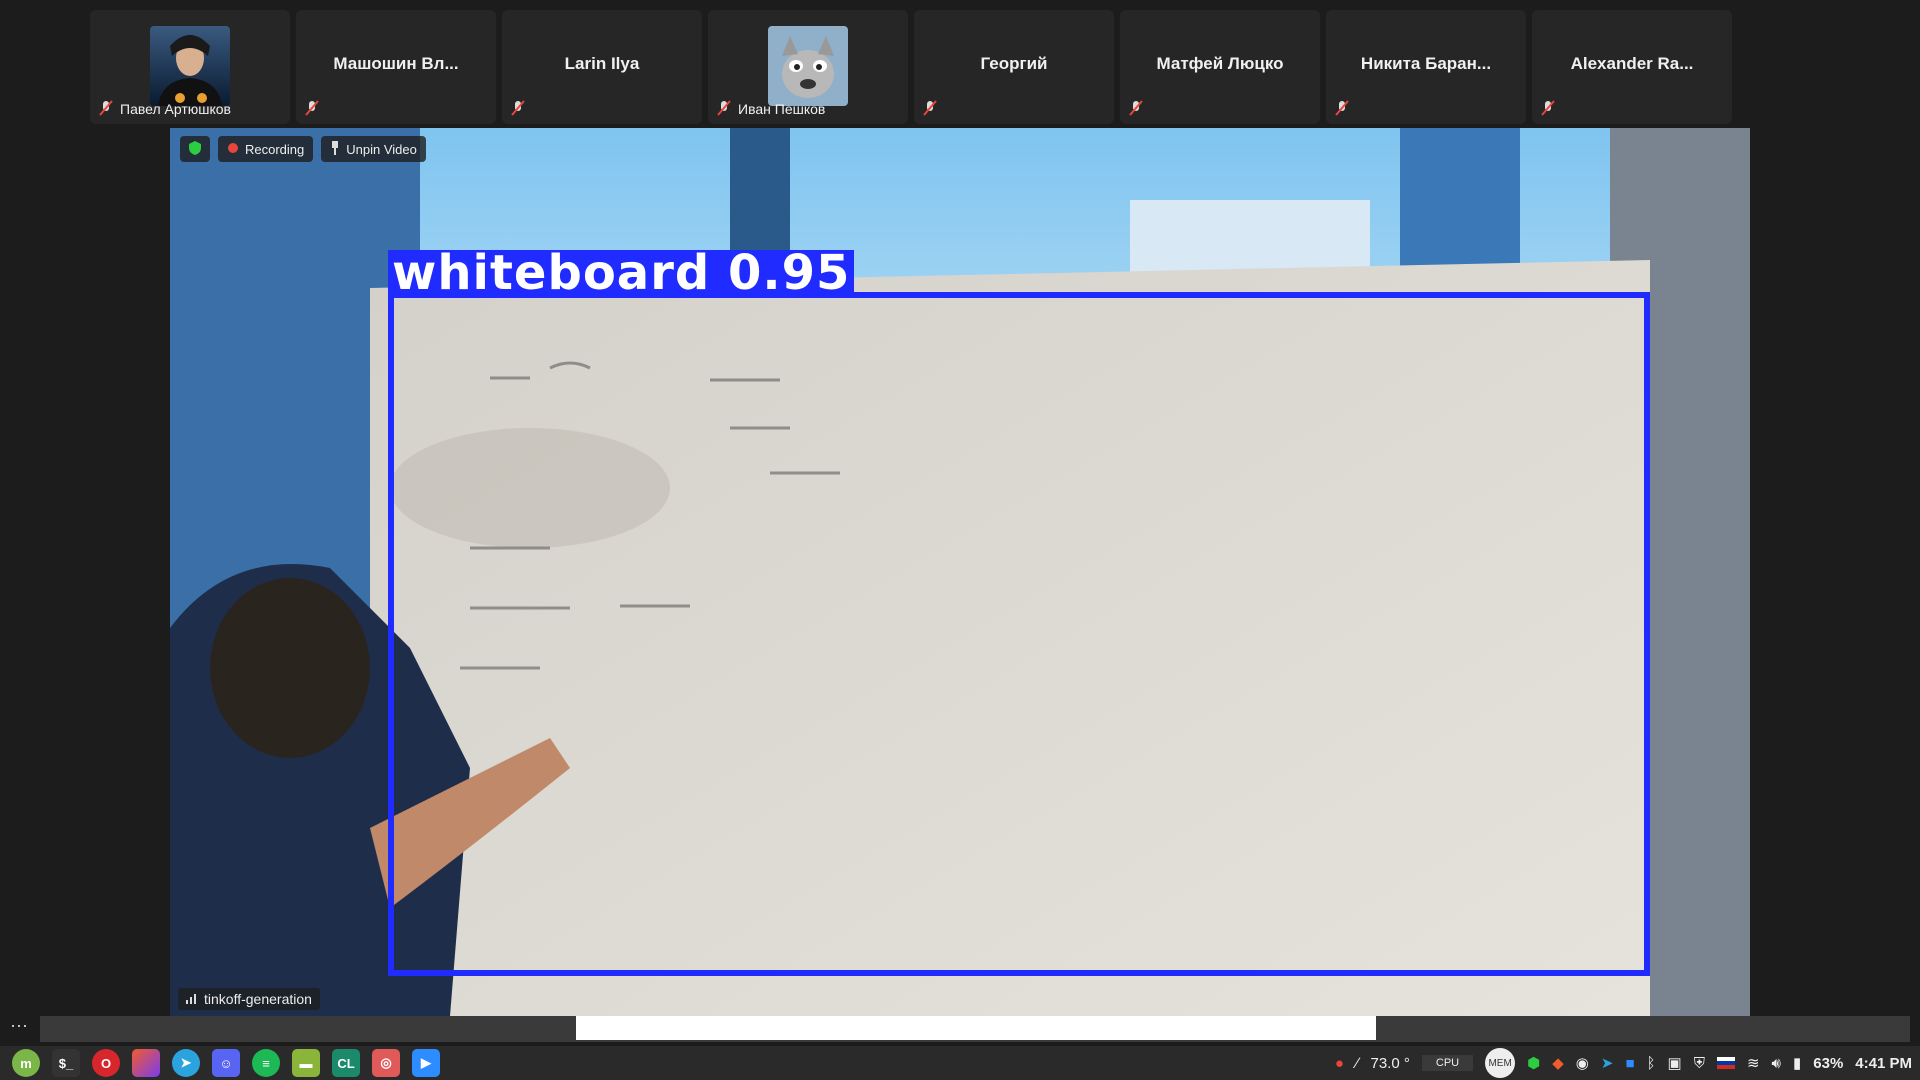 The width and height of the screenshot is (1920, 1080). I want to click on volume-icon: 🔊︎, so click(1776, 1063).